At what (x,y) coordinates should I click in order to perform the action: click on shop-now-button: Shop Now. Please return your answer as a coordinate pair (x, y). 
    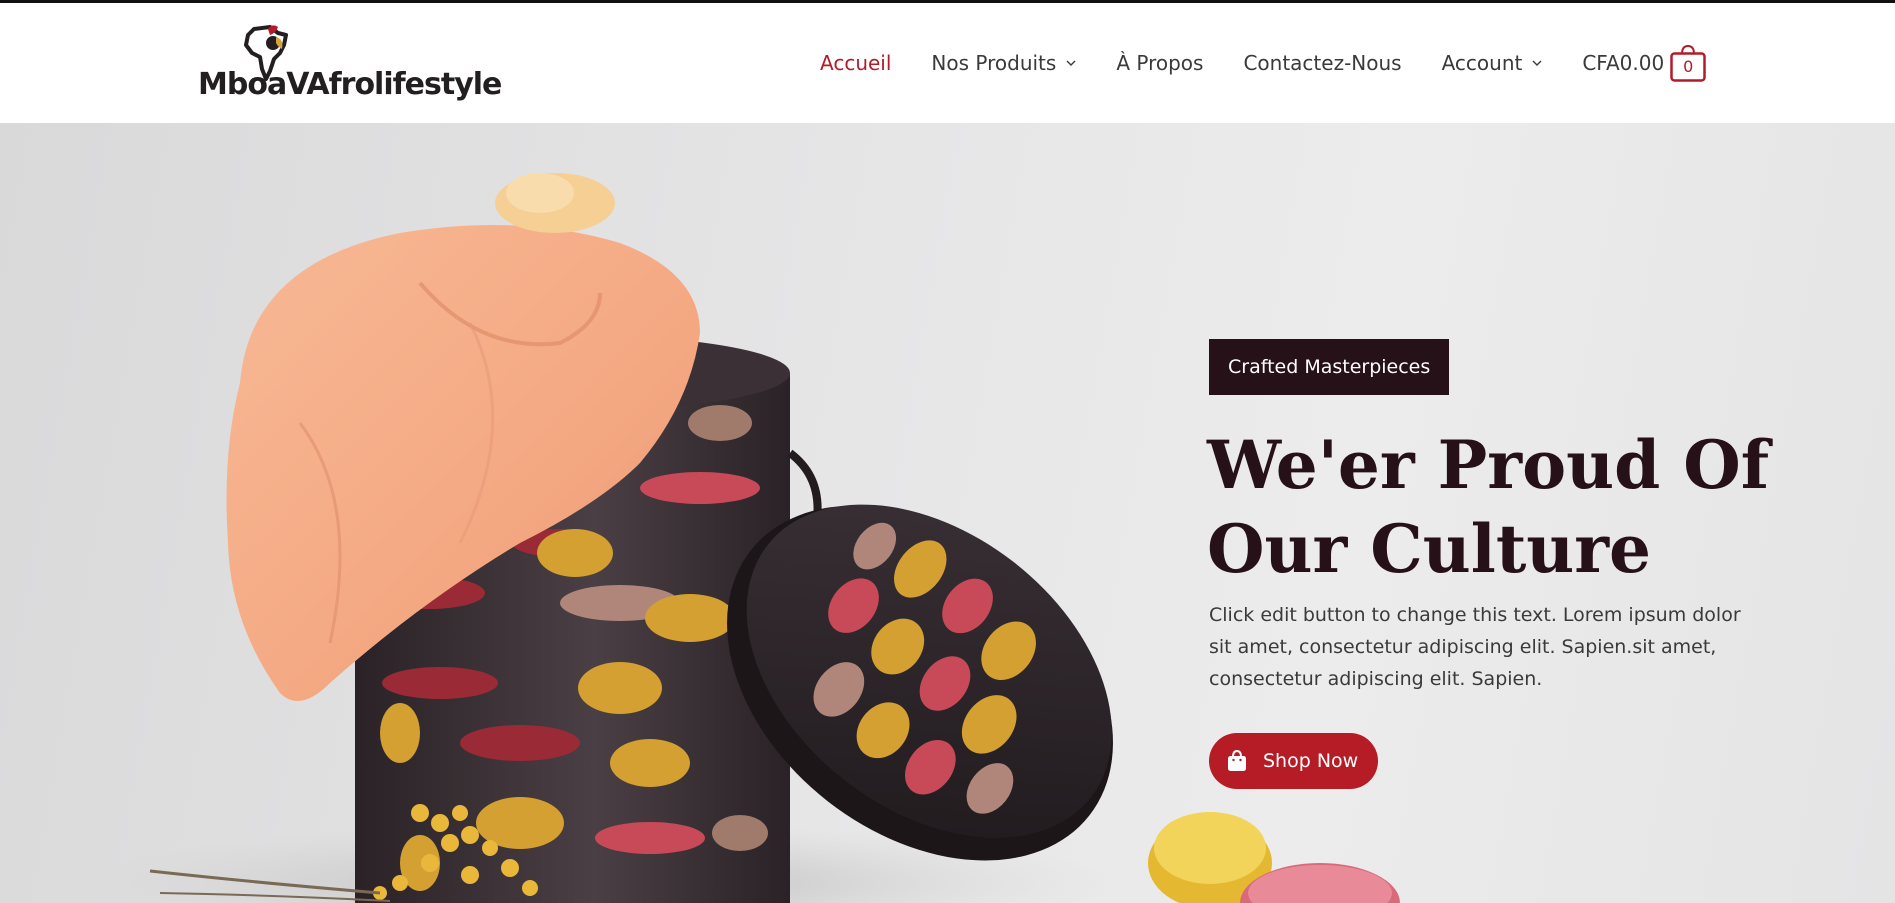
    Looking at the image, I should click on (1294, 761).